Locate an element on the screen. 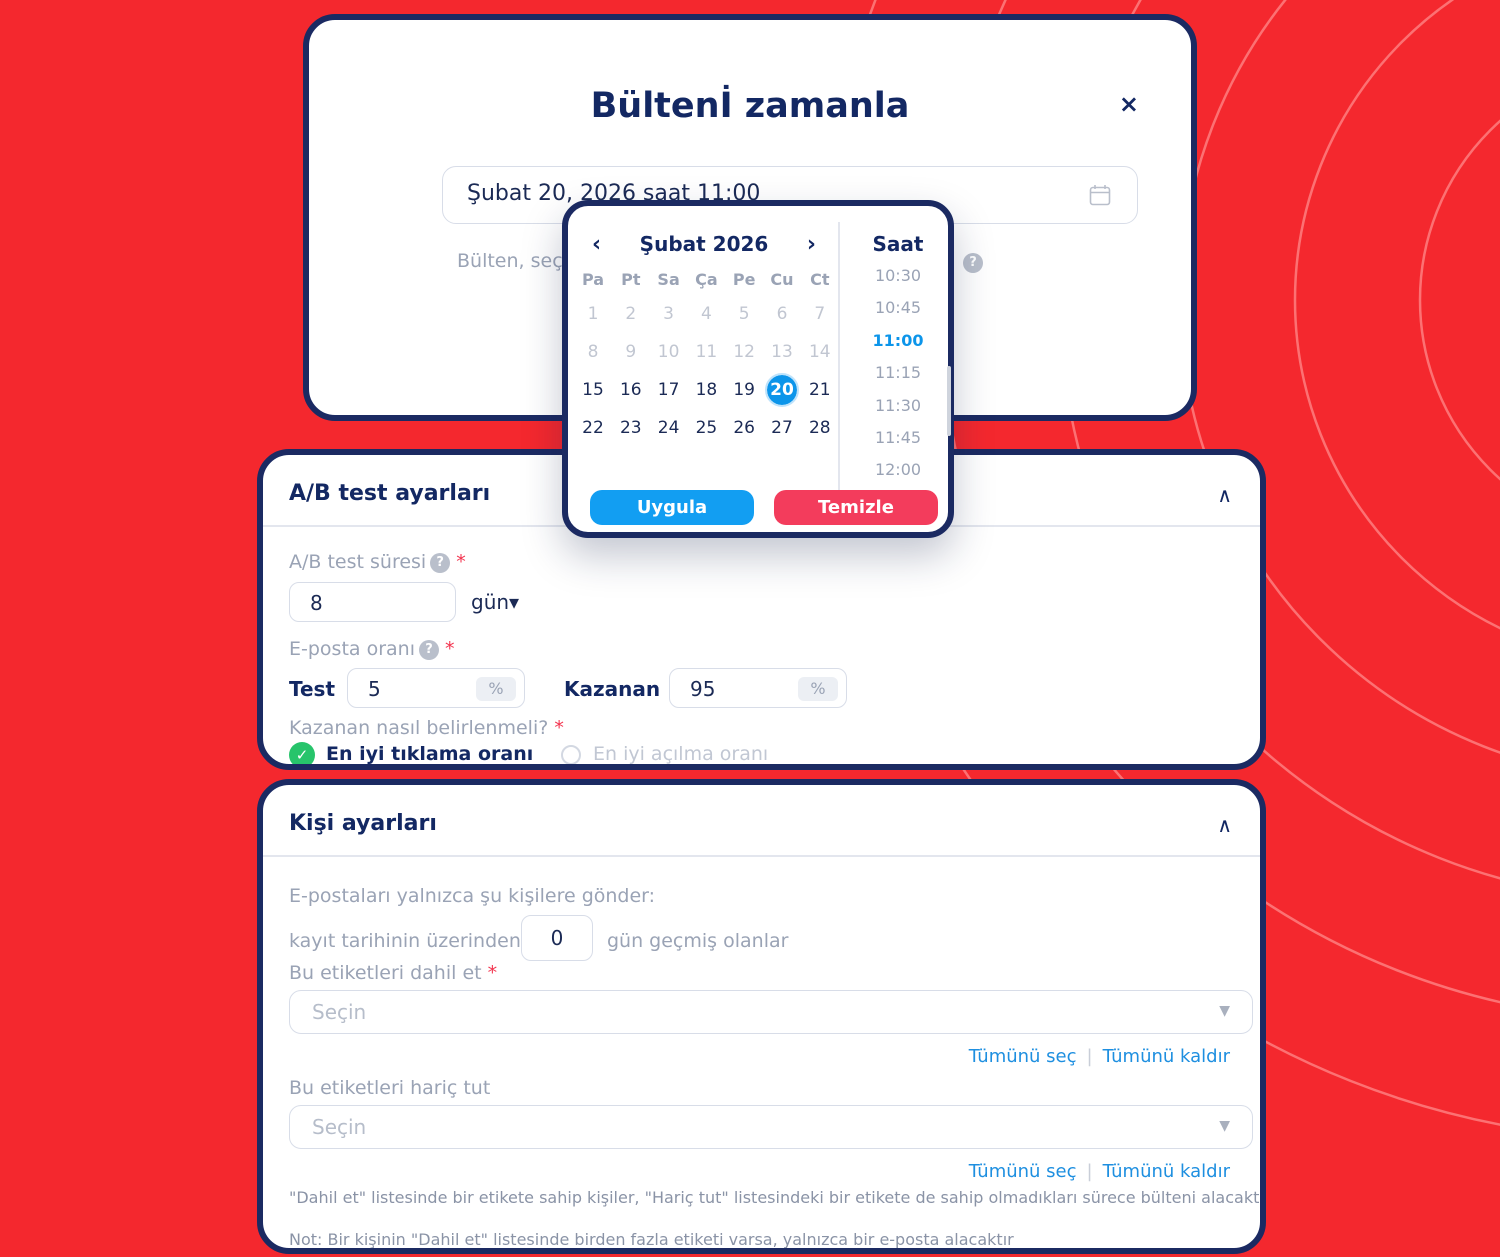 The image size is (1500, 1257). option-best-open-rate: En iyi açılma oranı is located at coordinates (680, 753).